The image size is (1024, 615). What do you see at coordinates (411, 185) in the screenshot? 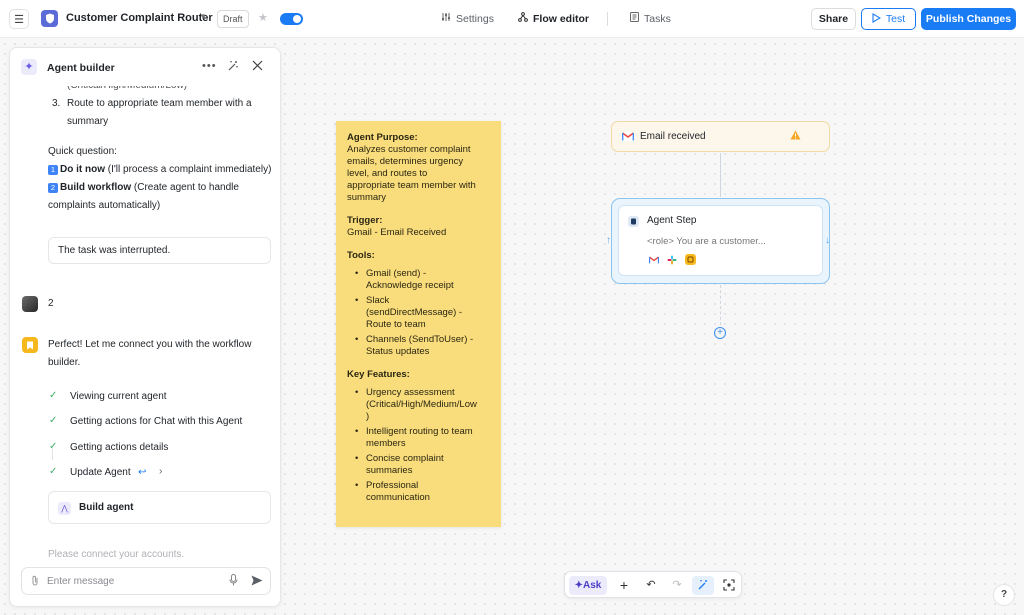
I see `purpose-line: appropriate team member with` at bounding box center [411, 185].